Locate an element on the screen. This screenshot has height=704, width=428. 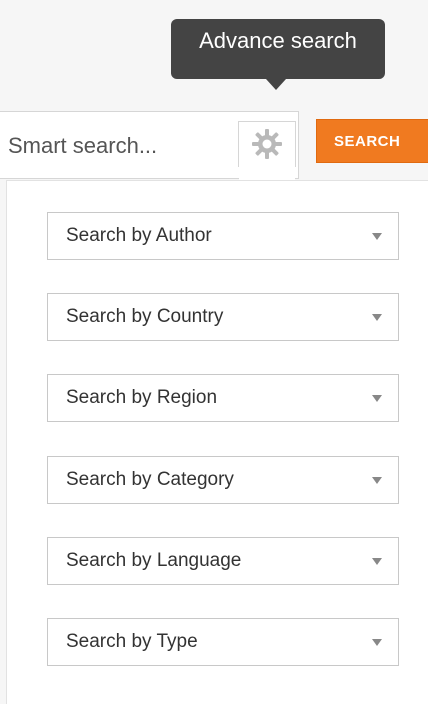
language-dropdown: Search by Language is located at coordinates (223, 561).